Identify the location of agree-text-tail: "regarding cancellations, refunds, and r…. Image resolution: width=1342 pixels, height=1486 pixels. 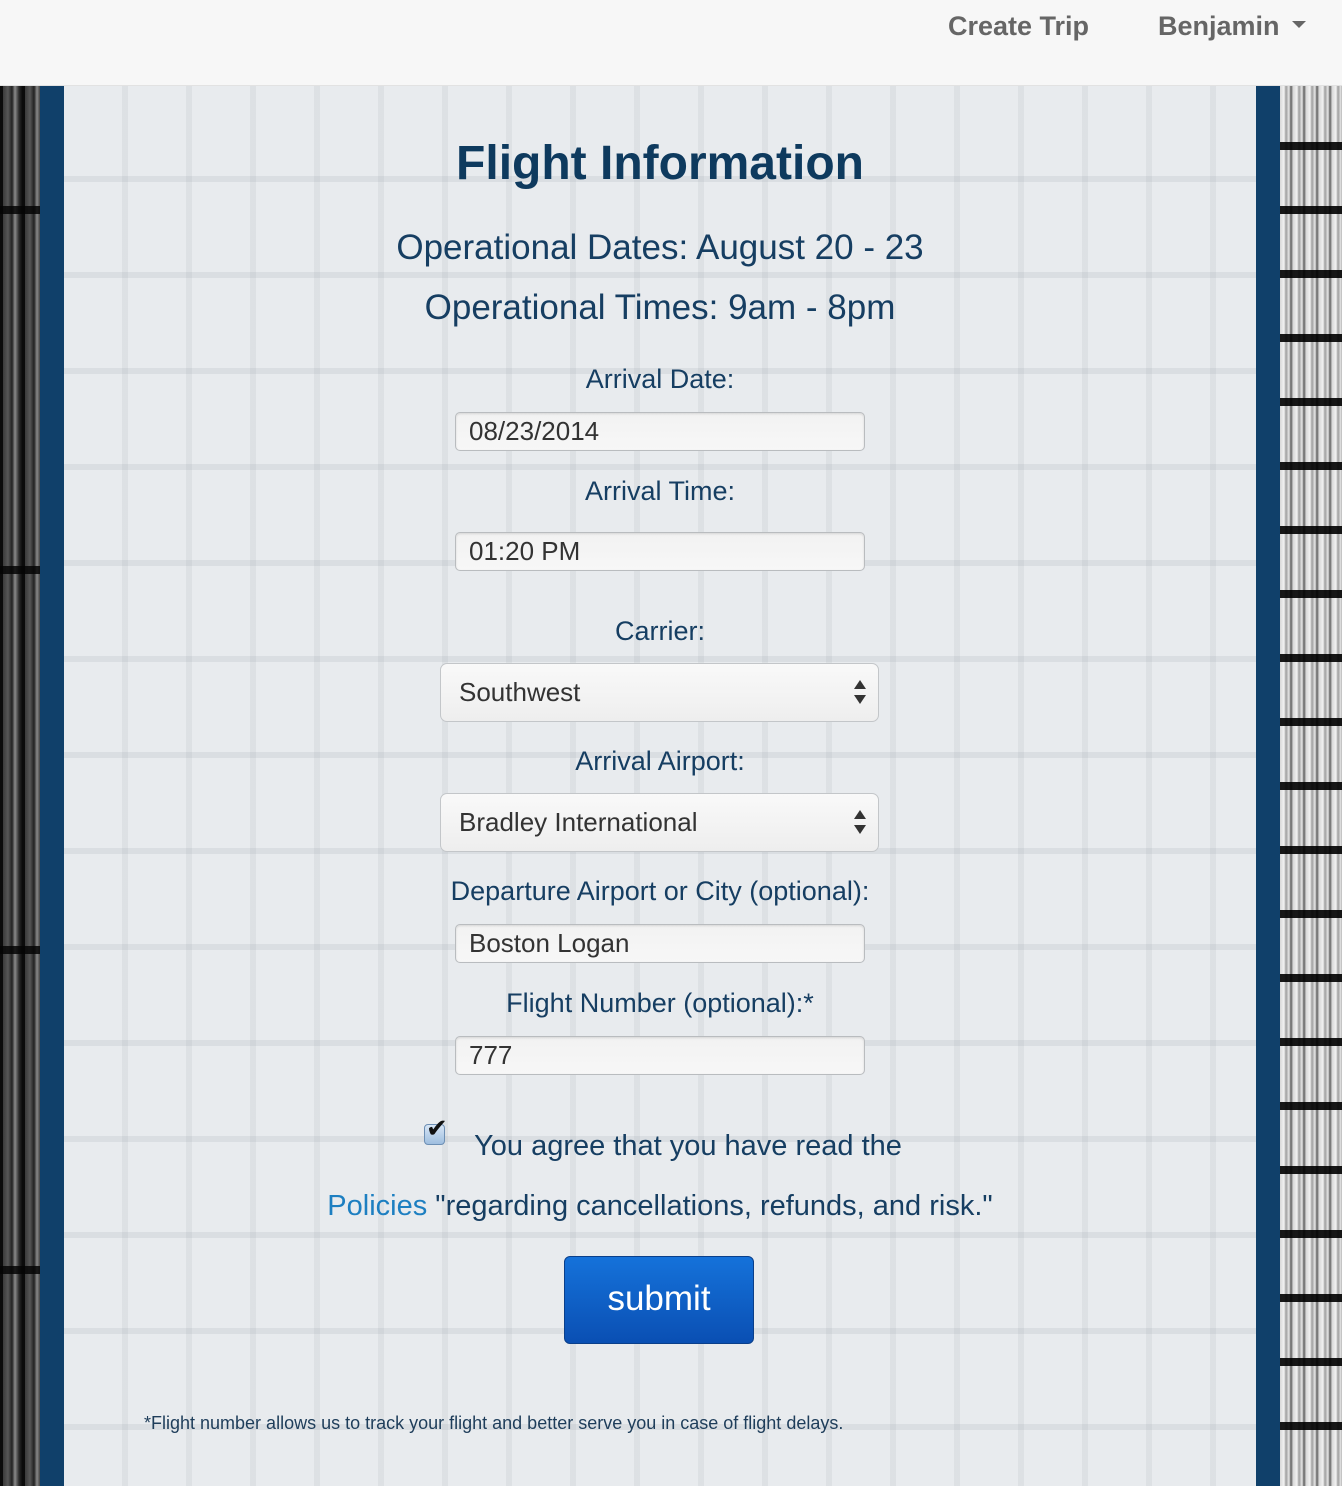
(710, 1206).